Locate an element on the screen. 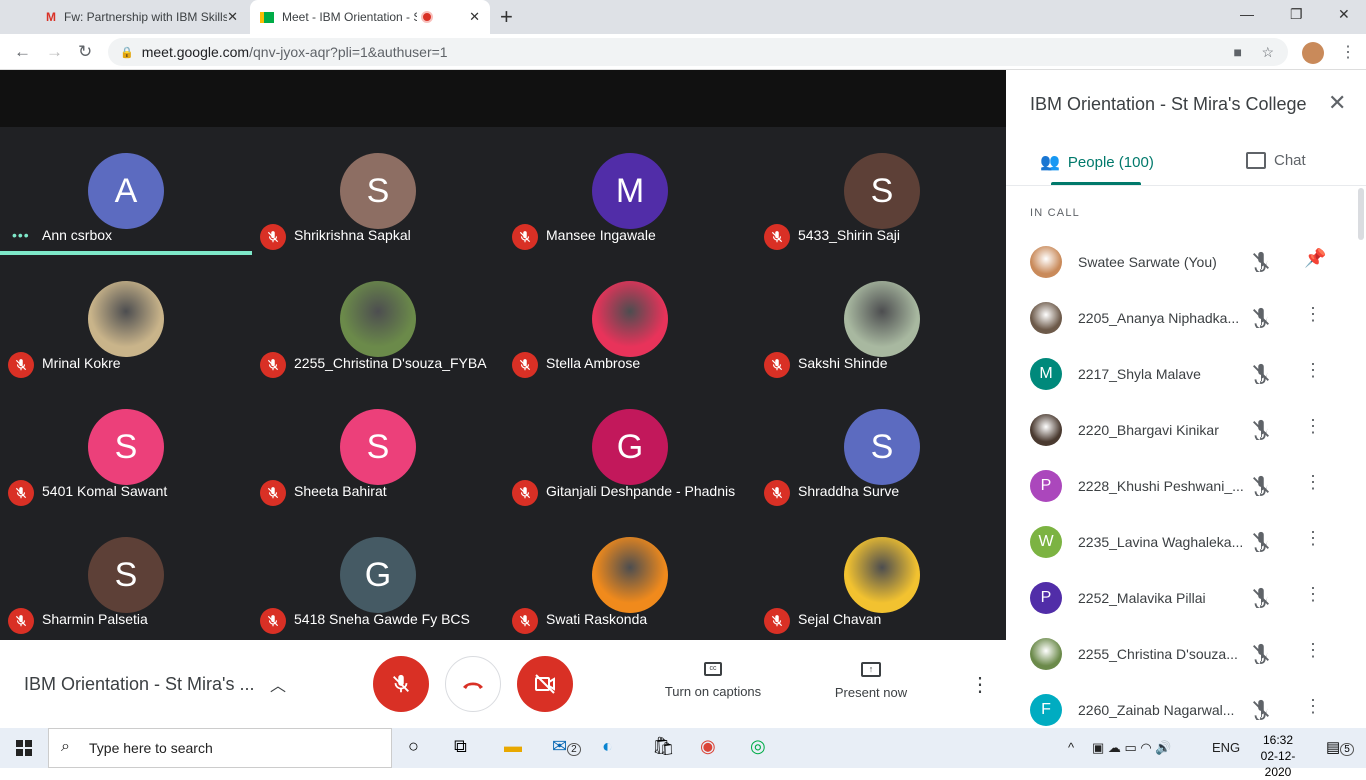 Image resolution: width=1366 pixels, height=780 pixels. taskbar-search-input: ⌕ Type here to search is located at coordinates (220, 748).